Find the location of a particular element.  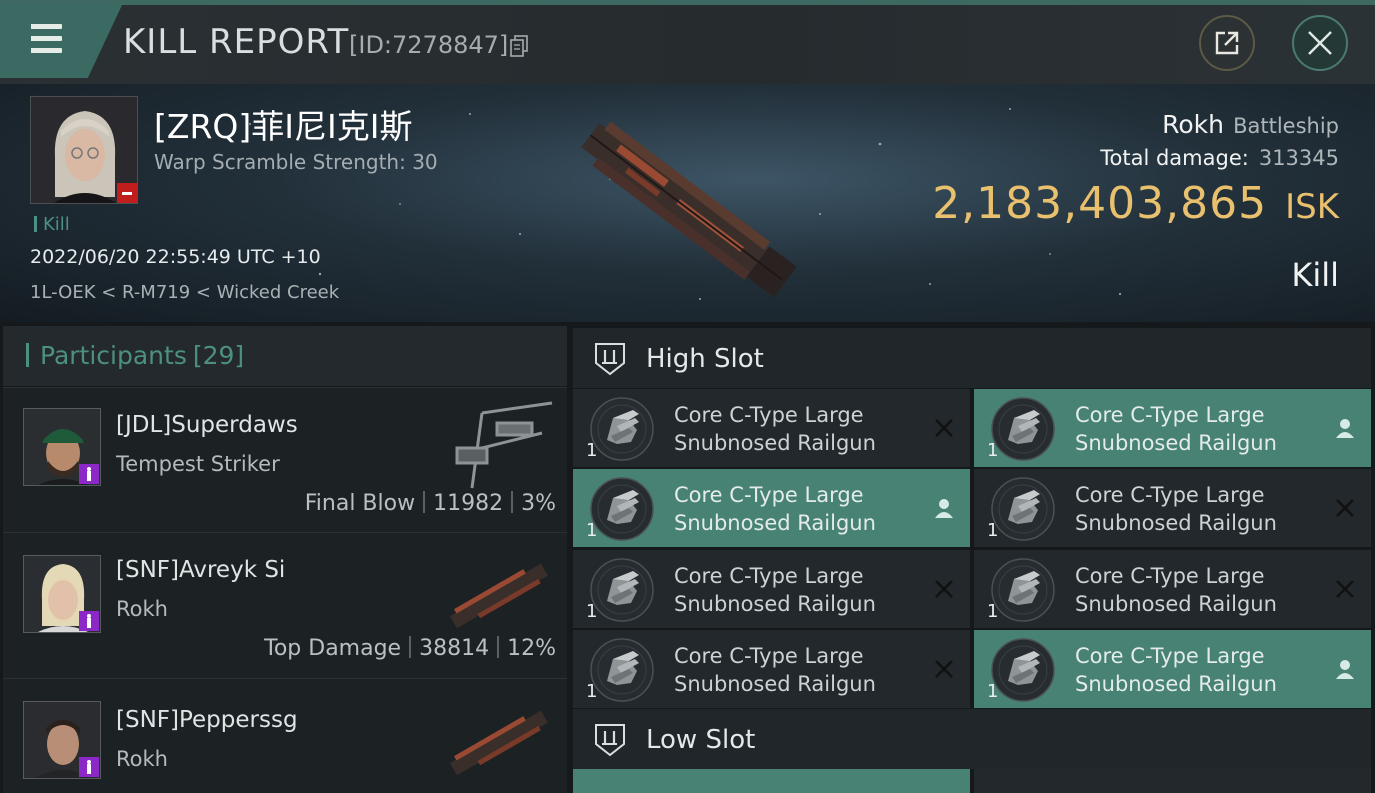

share-button is located at coordinates (1227, 43).